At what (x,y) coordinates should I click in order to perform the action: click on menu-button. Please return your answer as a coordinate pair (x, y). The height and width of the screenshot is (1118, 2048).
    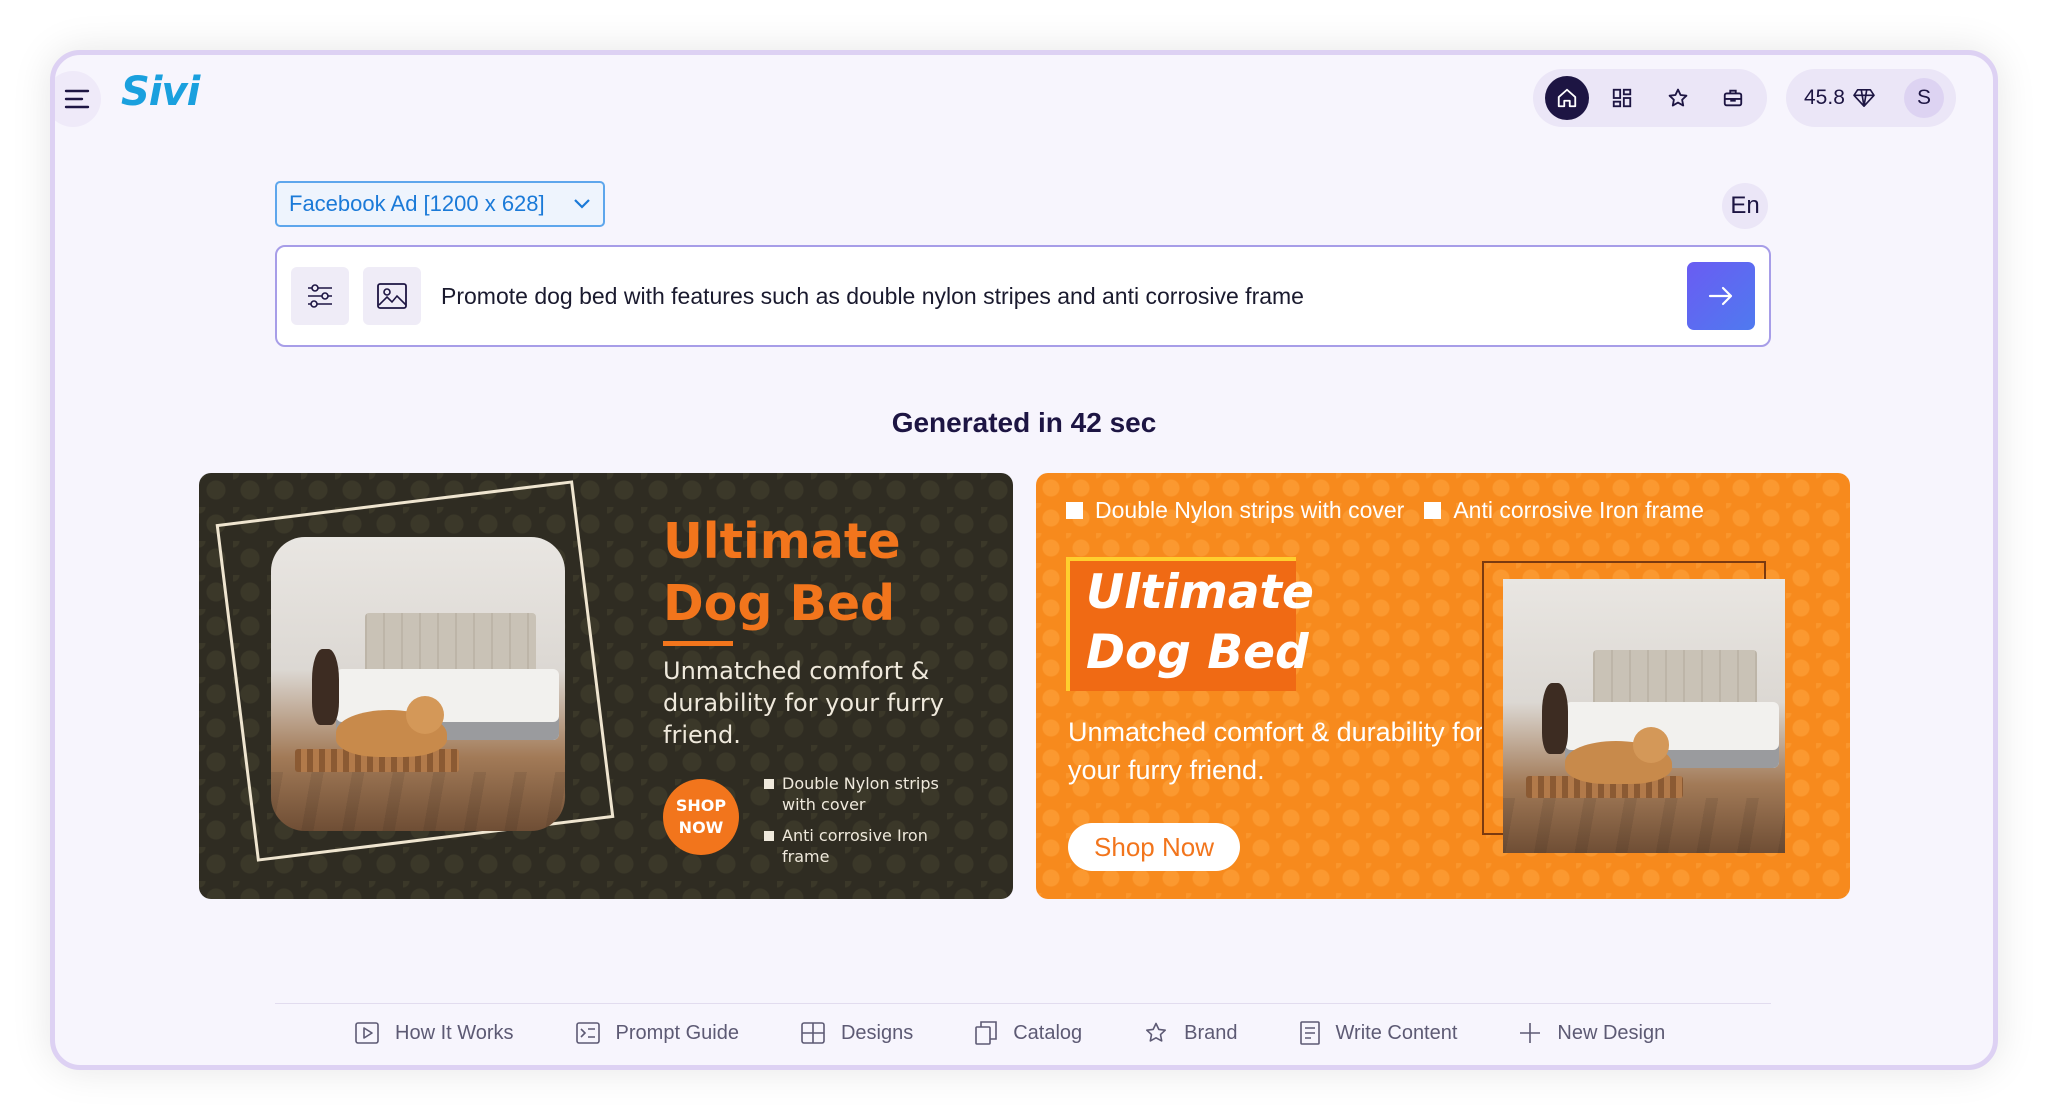
    Looking at the image, I should click on (78, 99).